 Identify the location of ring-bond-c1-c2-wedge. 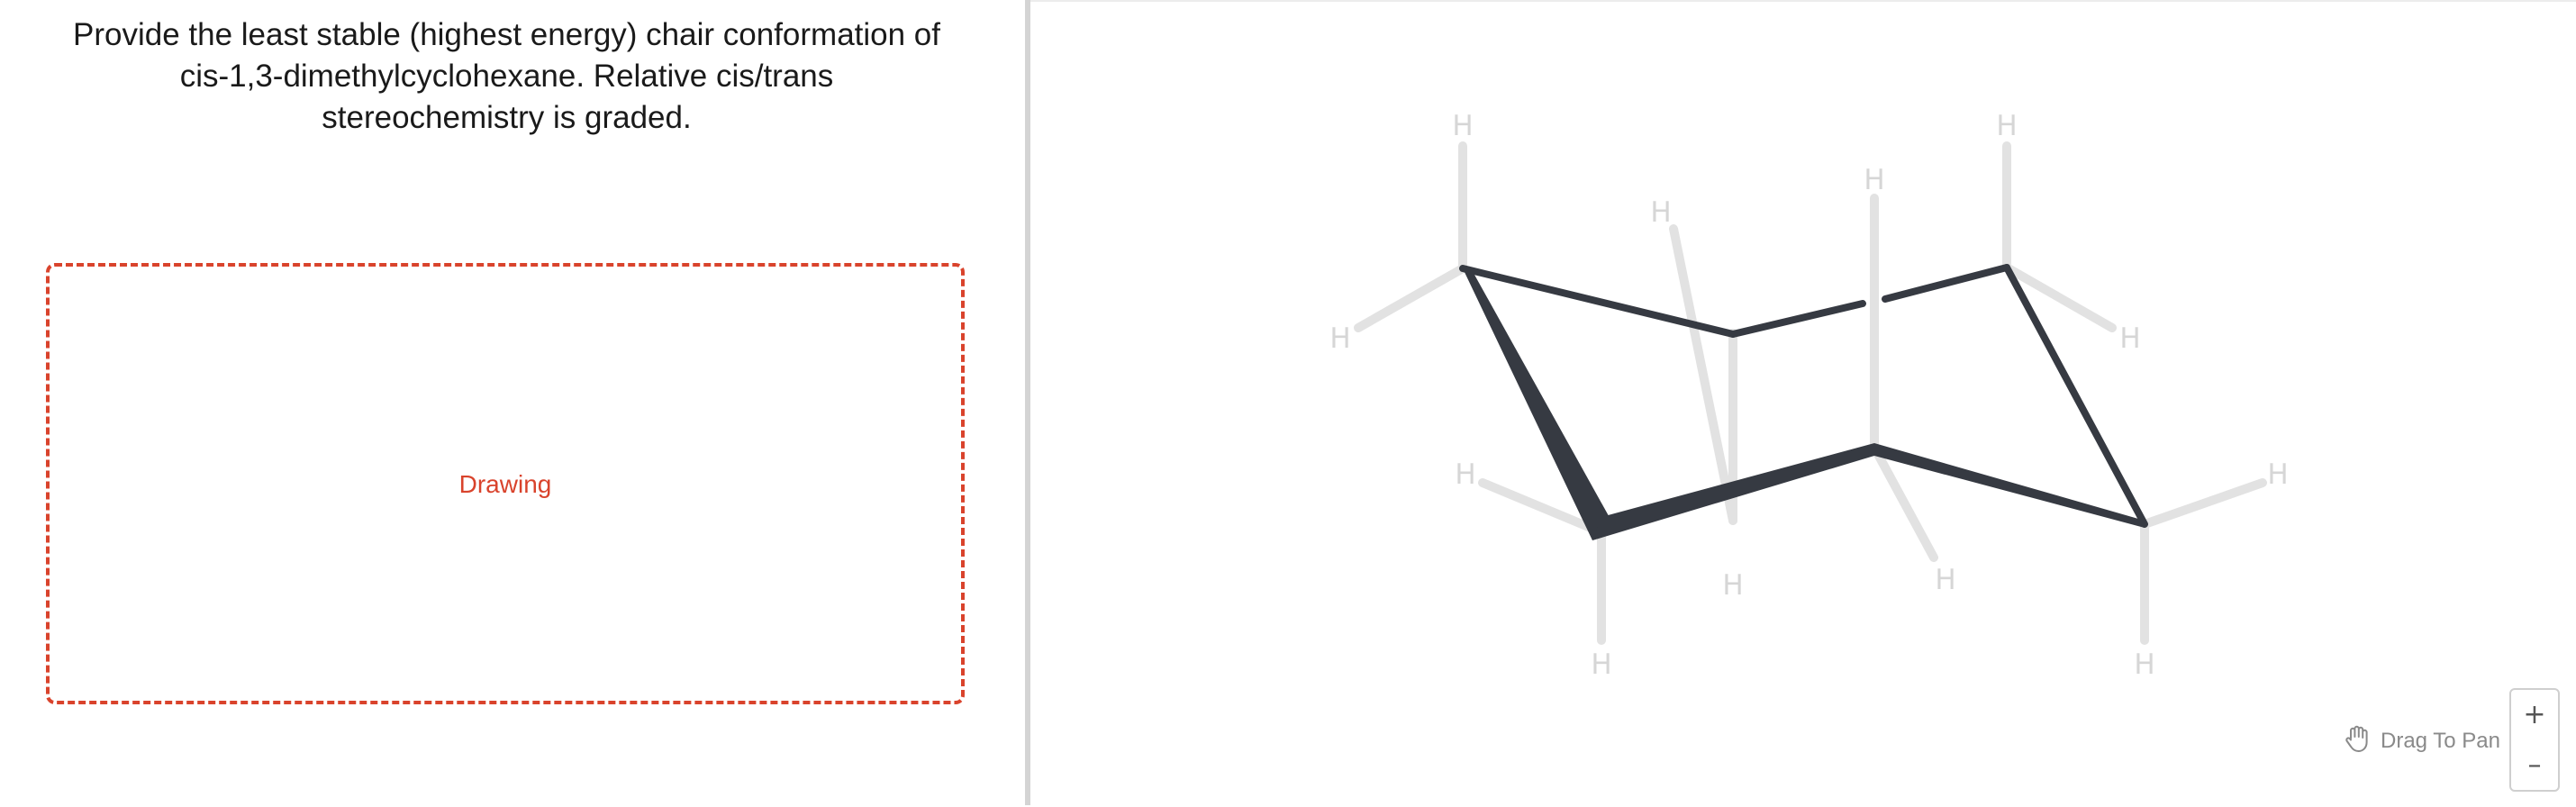
(1537, 404).